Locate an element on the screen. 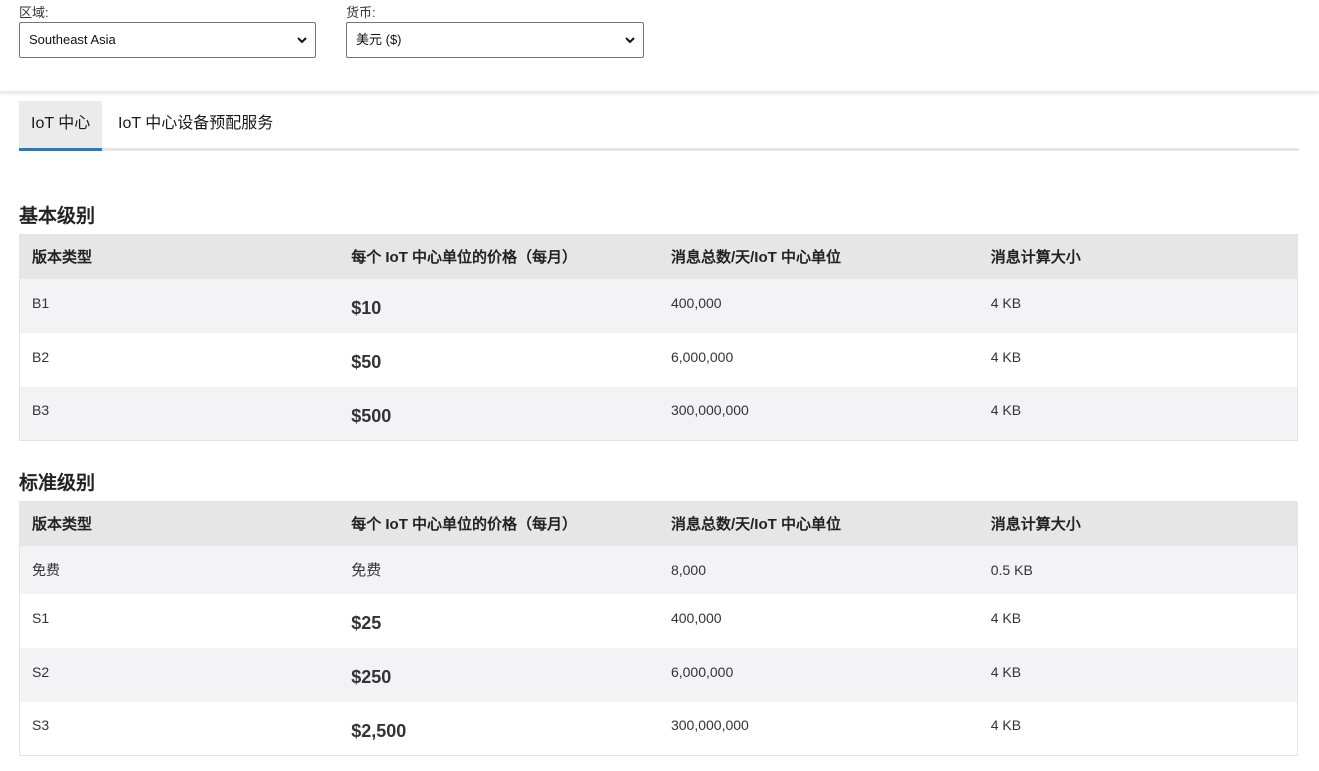 The height and width of the screenshot is (771, 1319). price-cell: $10 is located at coordinates (499, 305).